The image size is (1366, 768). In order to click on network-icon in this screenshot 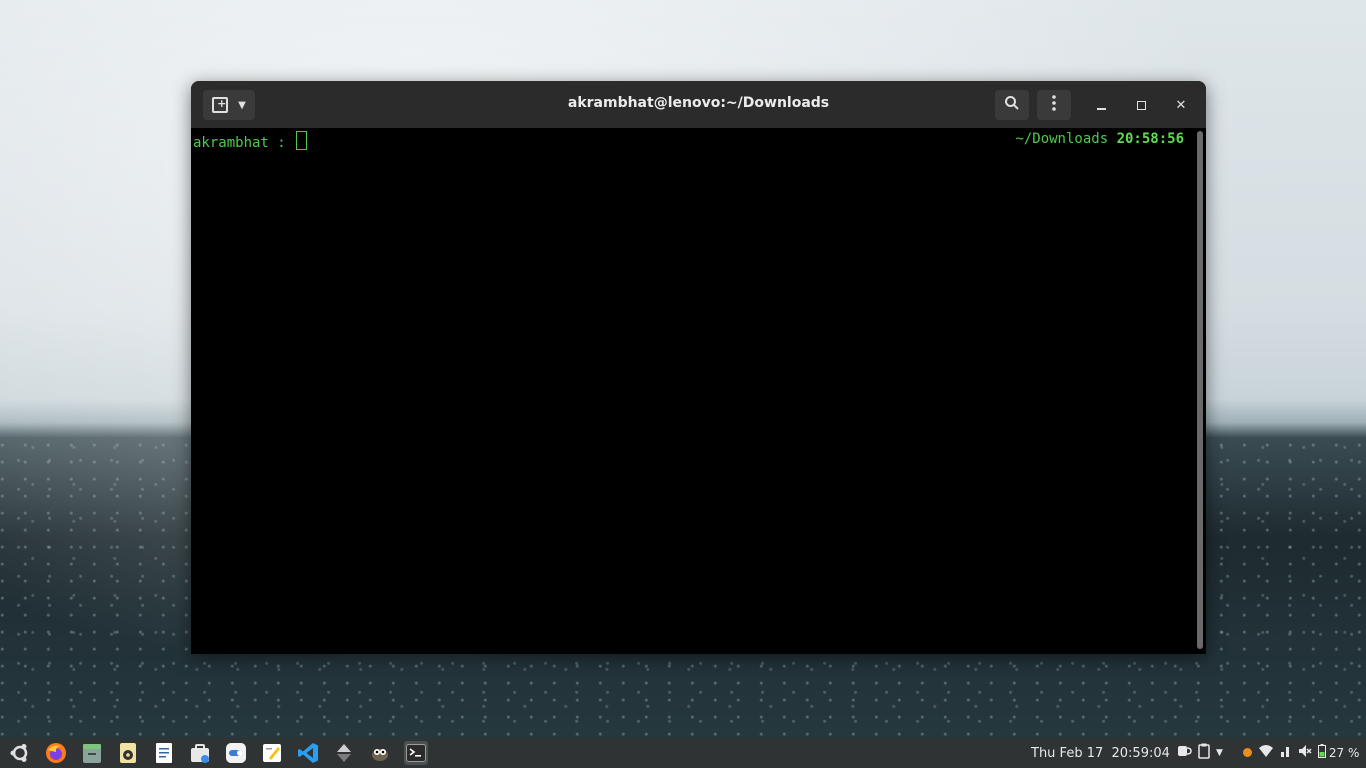, I will do `click(1286, 752)`.